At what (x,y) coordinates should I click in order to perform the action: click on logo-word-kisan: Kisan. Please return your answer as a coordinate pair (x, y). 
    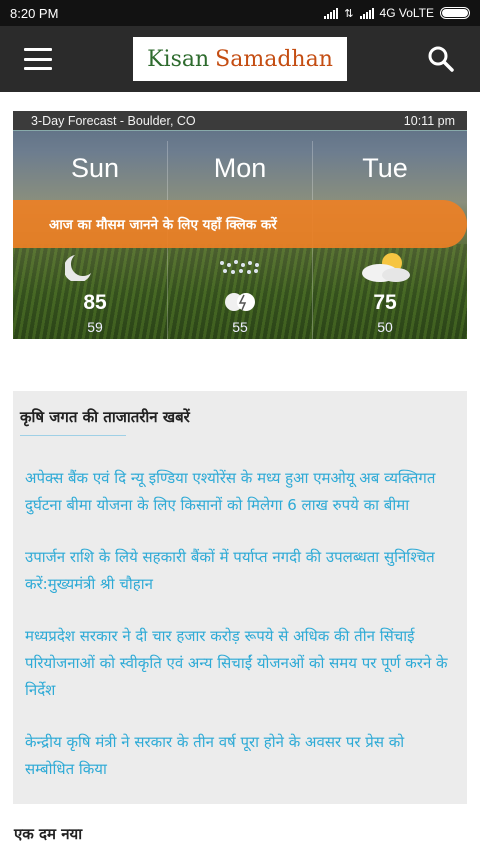
    Looking at the image, I should click on (178, 59).